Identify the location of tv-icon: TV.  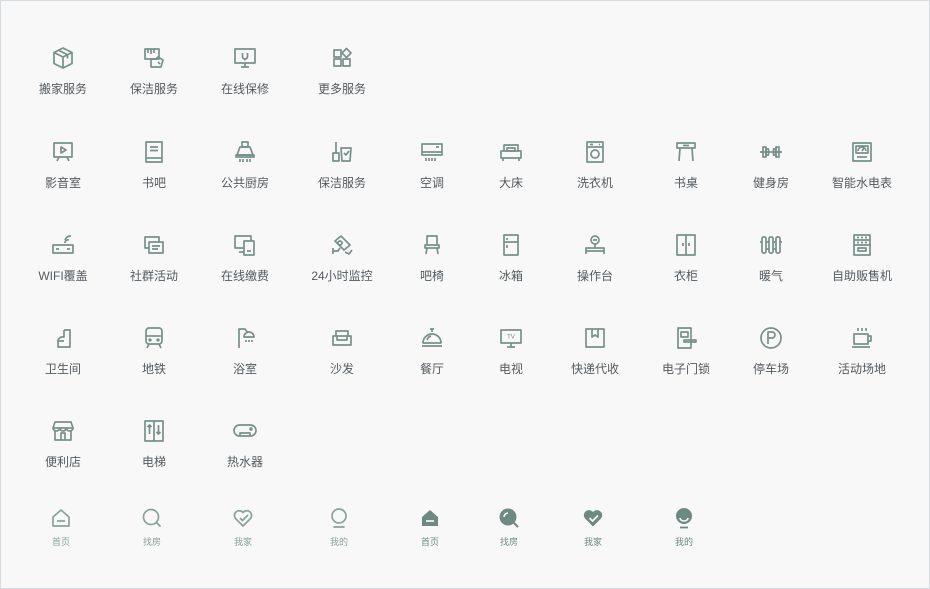
(511, 338).